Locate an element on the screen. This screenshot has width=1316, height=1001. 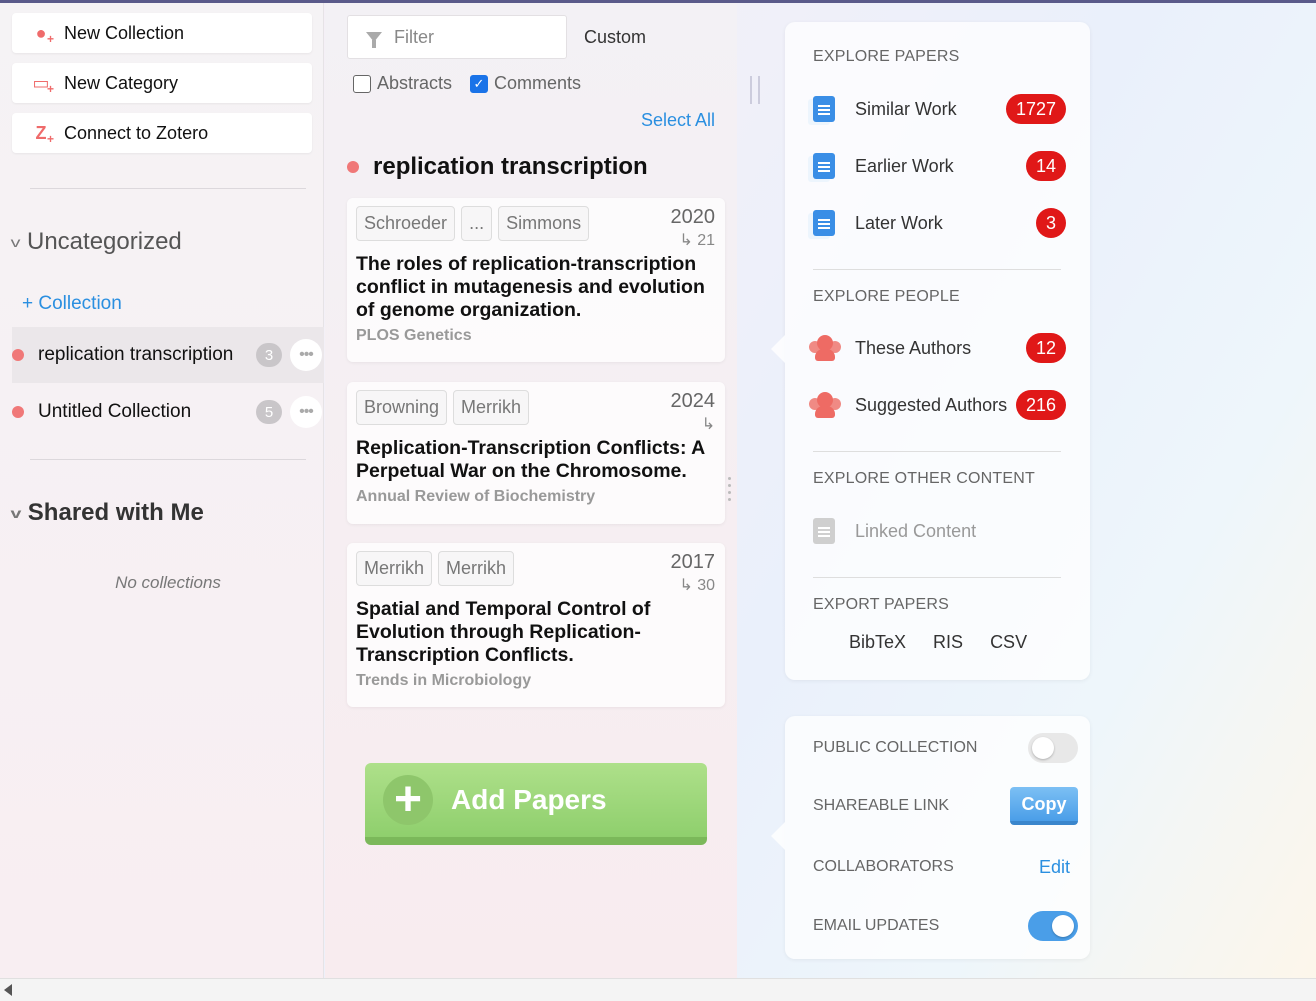
export-options: BibTeX RIS CSV is located at coordinates (938, 642).